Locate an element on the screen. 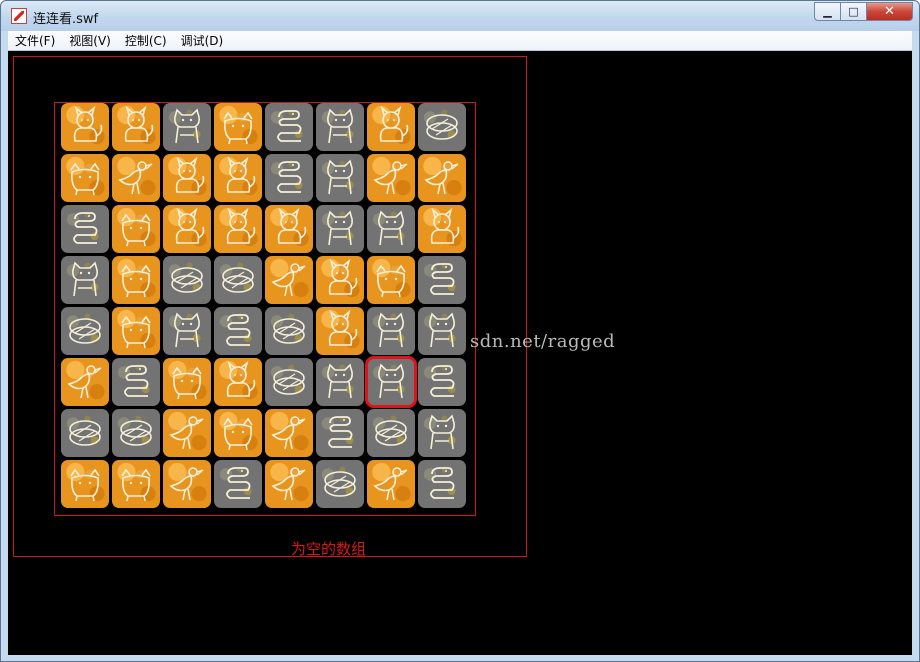 This screenshot has height=662, width=920. minimize-button: ▁ is located at coordinates (827, 11).